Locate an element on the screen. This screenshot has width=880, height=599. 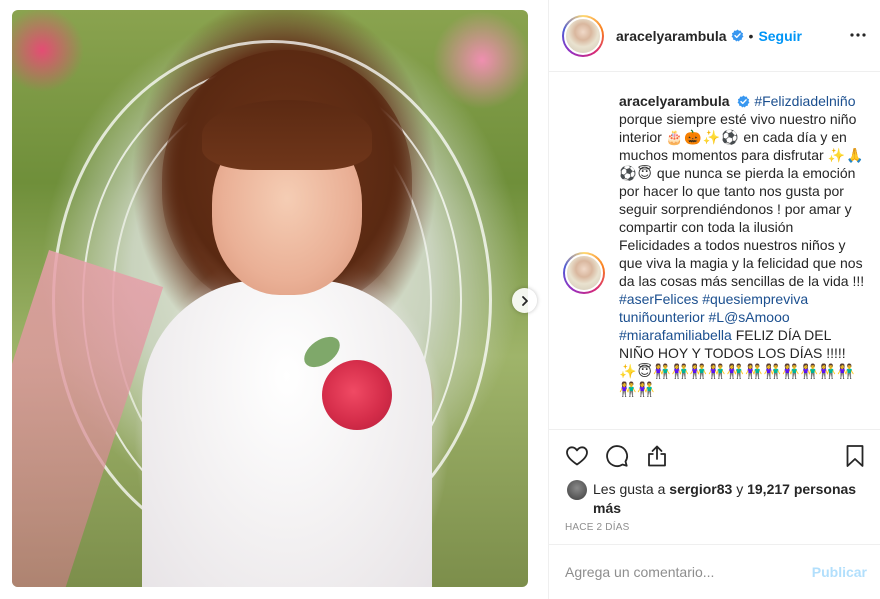
share-icon is located at coordinates (657, 456).